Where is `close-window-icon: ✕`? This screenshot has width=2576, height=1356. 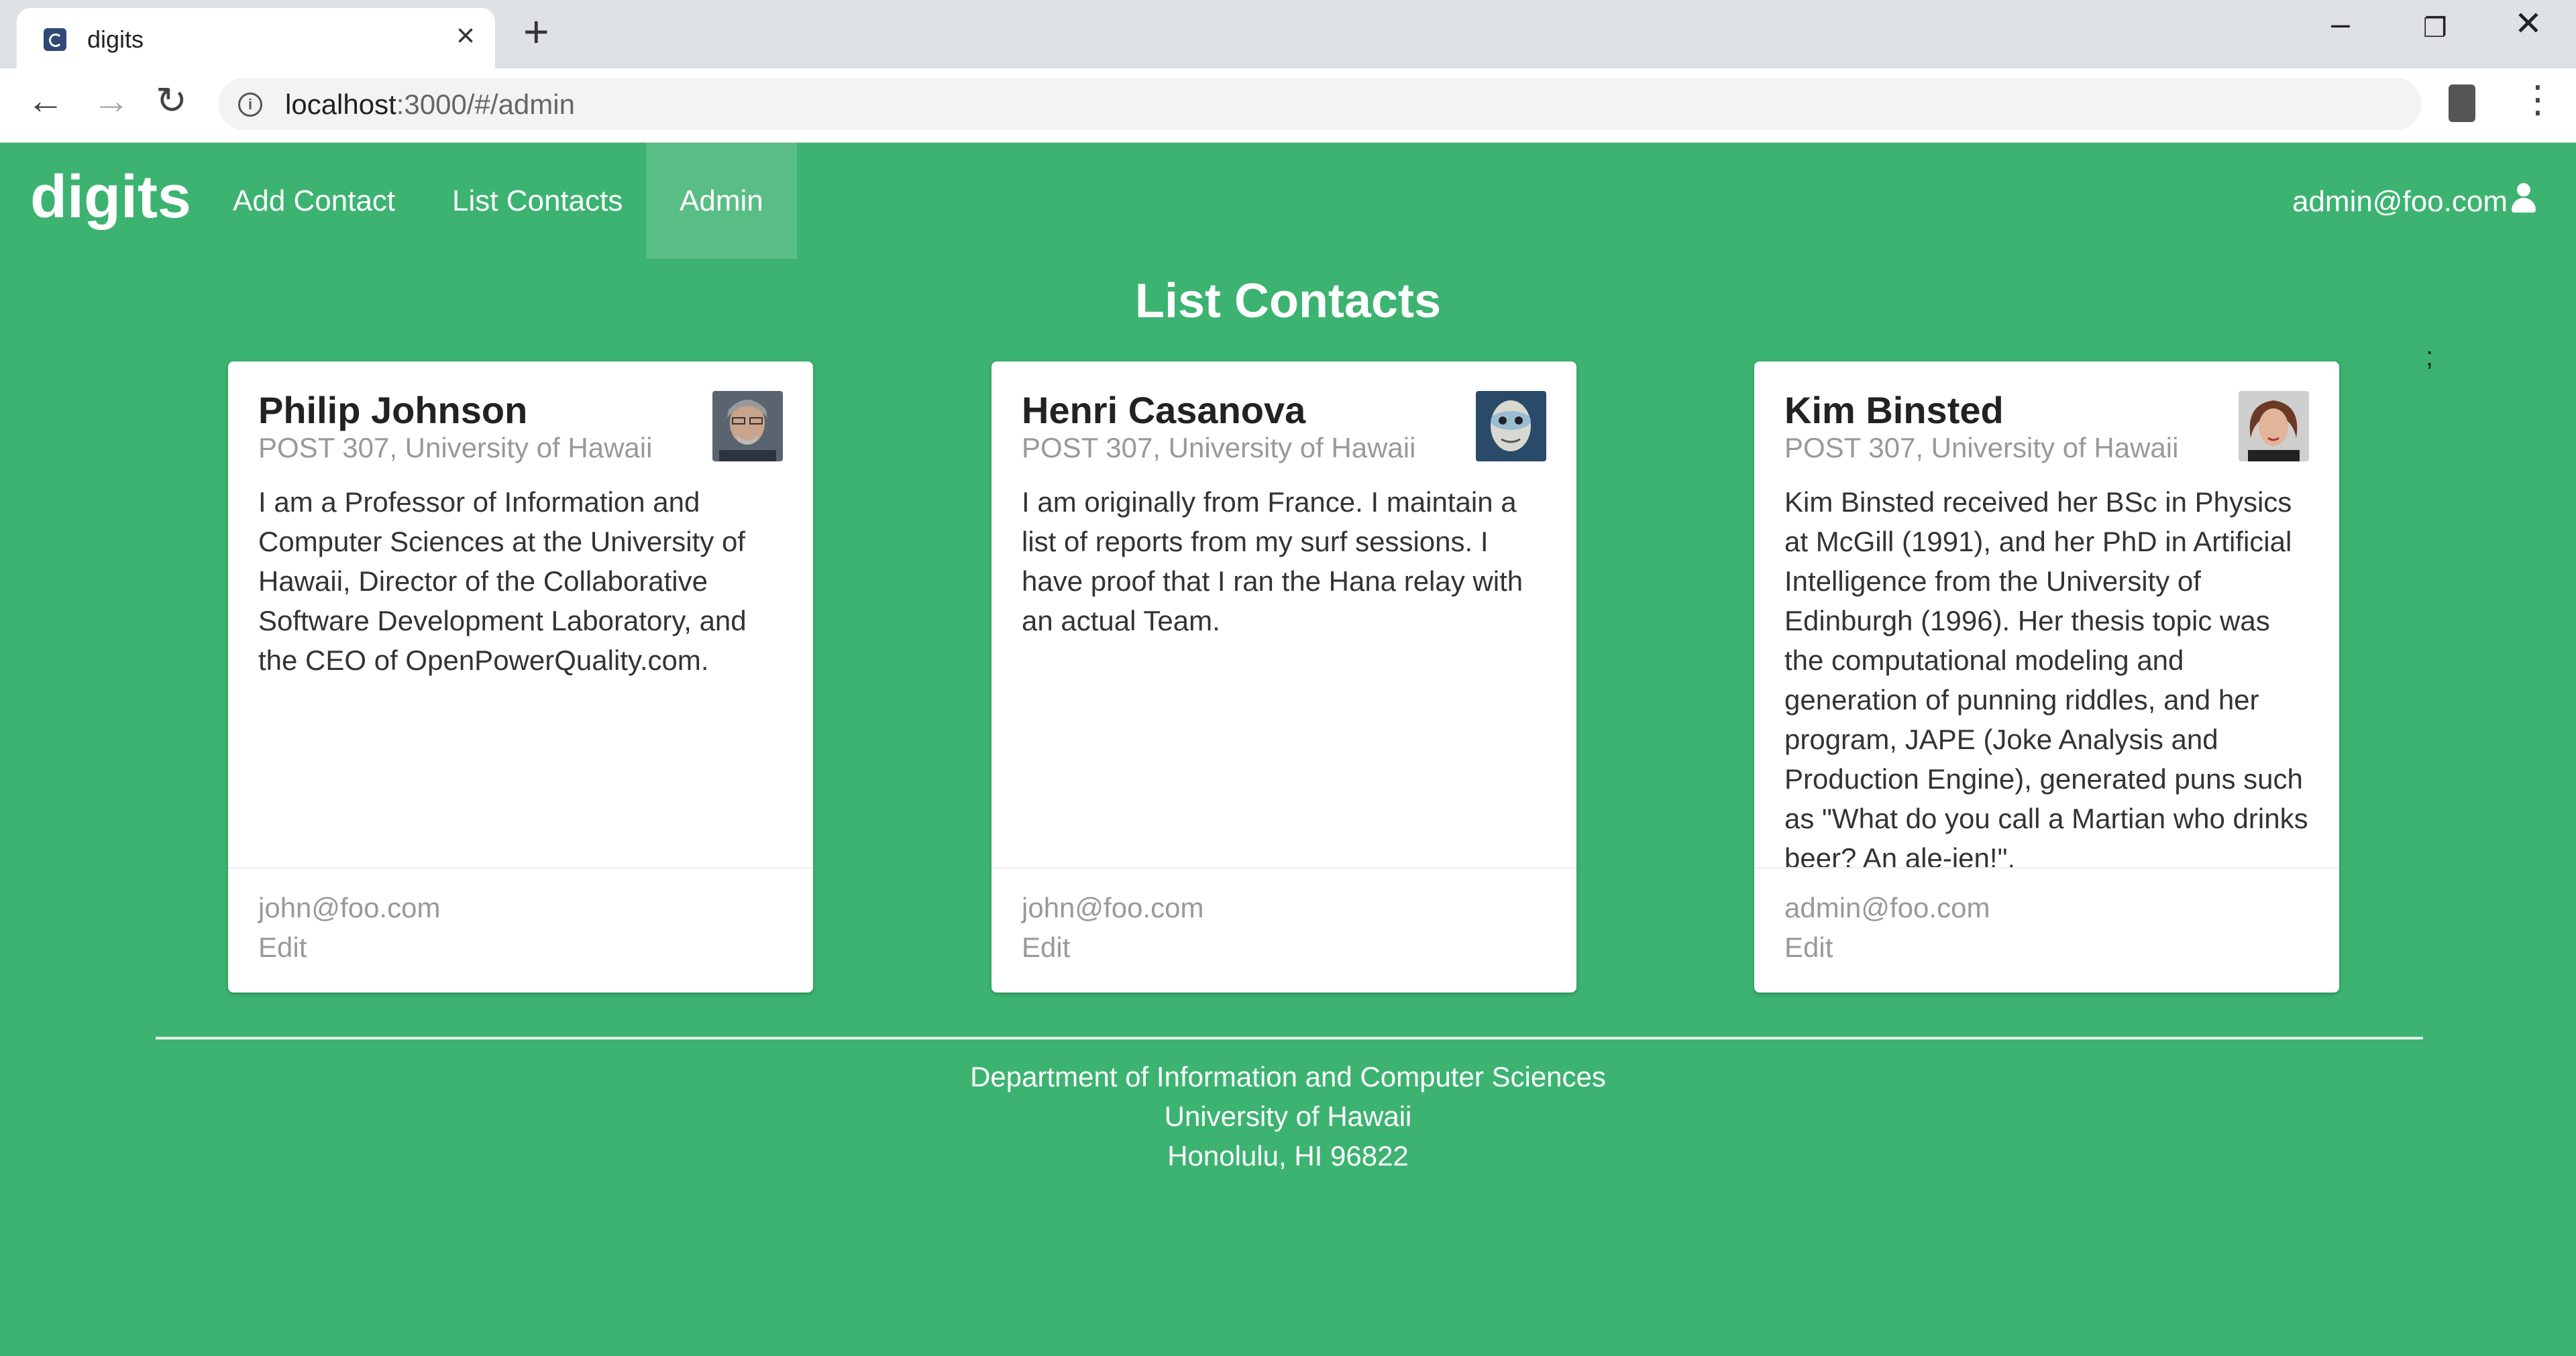 close-window-icon: ✕ is located at coordinates (2528, 23).